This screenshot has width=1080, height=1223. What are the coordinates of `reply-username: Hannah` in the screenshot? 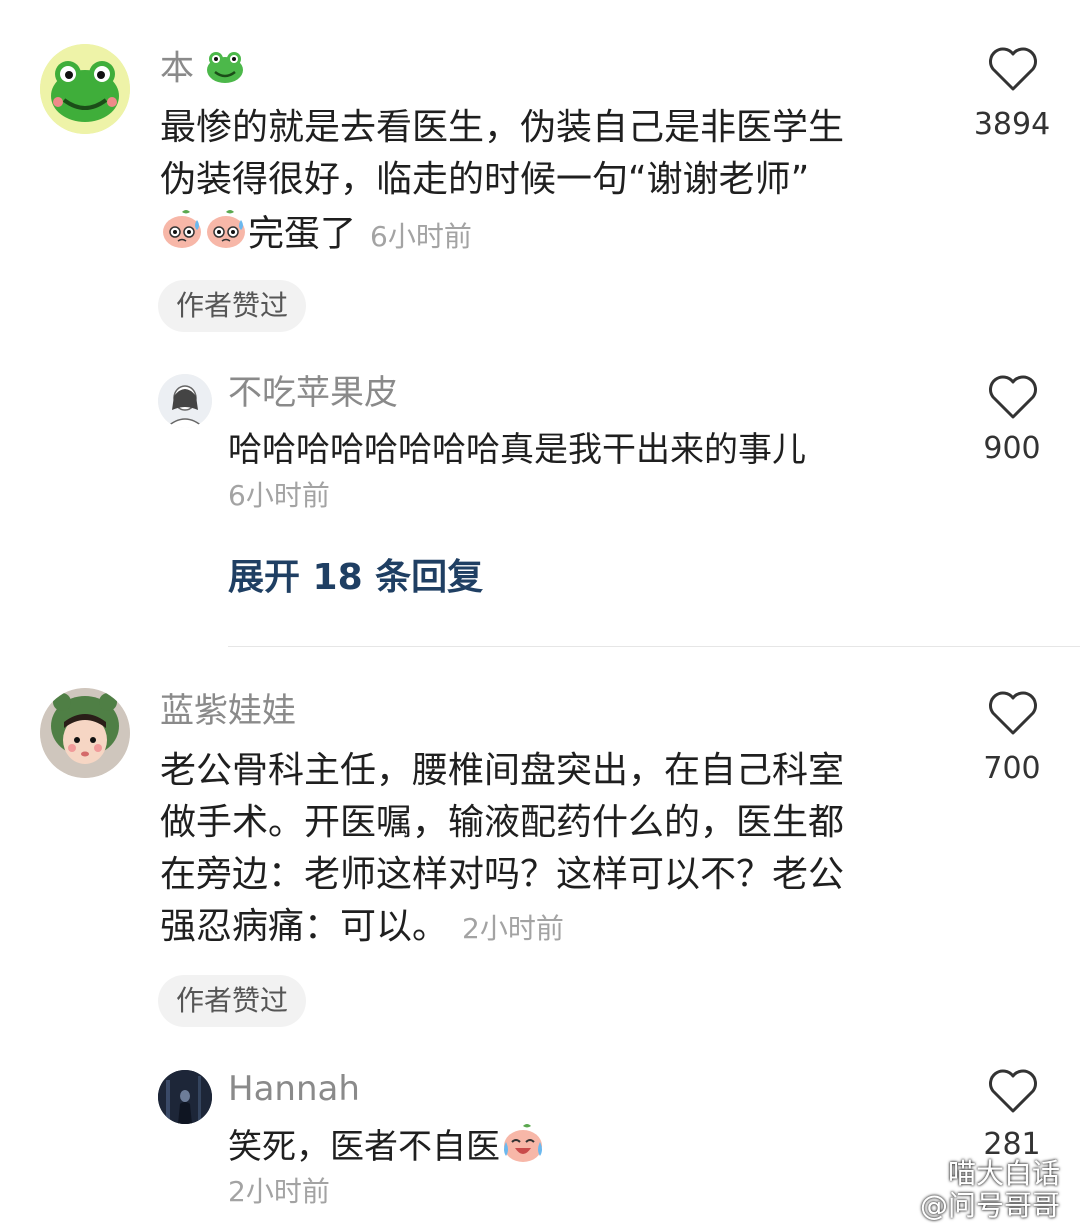 It's located at (294, 1089).